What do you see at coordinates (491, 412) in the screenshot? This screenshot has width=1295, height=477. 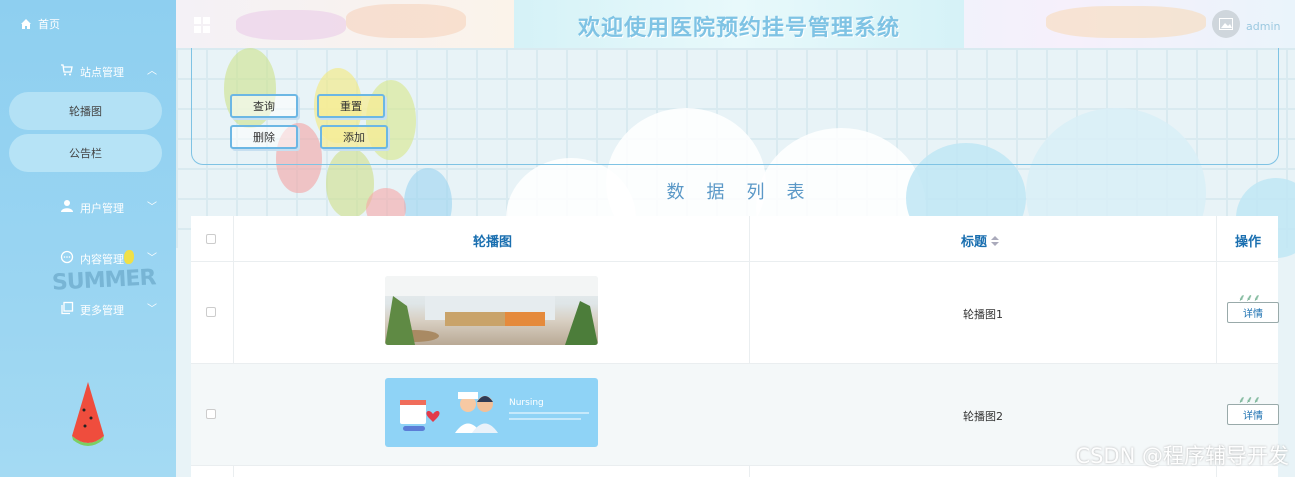 I see `carousel-image: Nursing` at bounding box center [491, 412].